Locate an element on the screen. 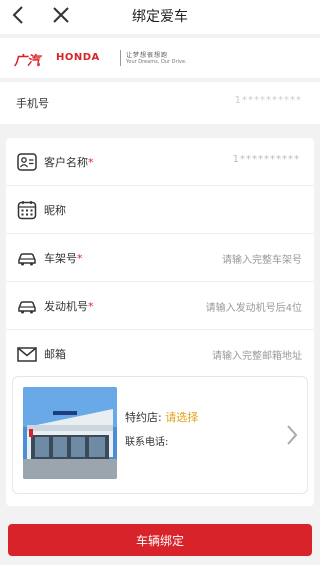  engine-label: 发动机号* is located at coordinates (69, 306).